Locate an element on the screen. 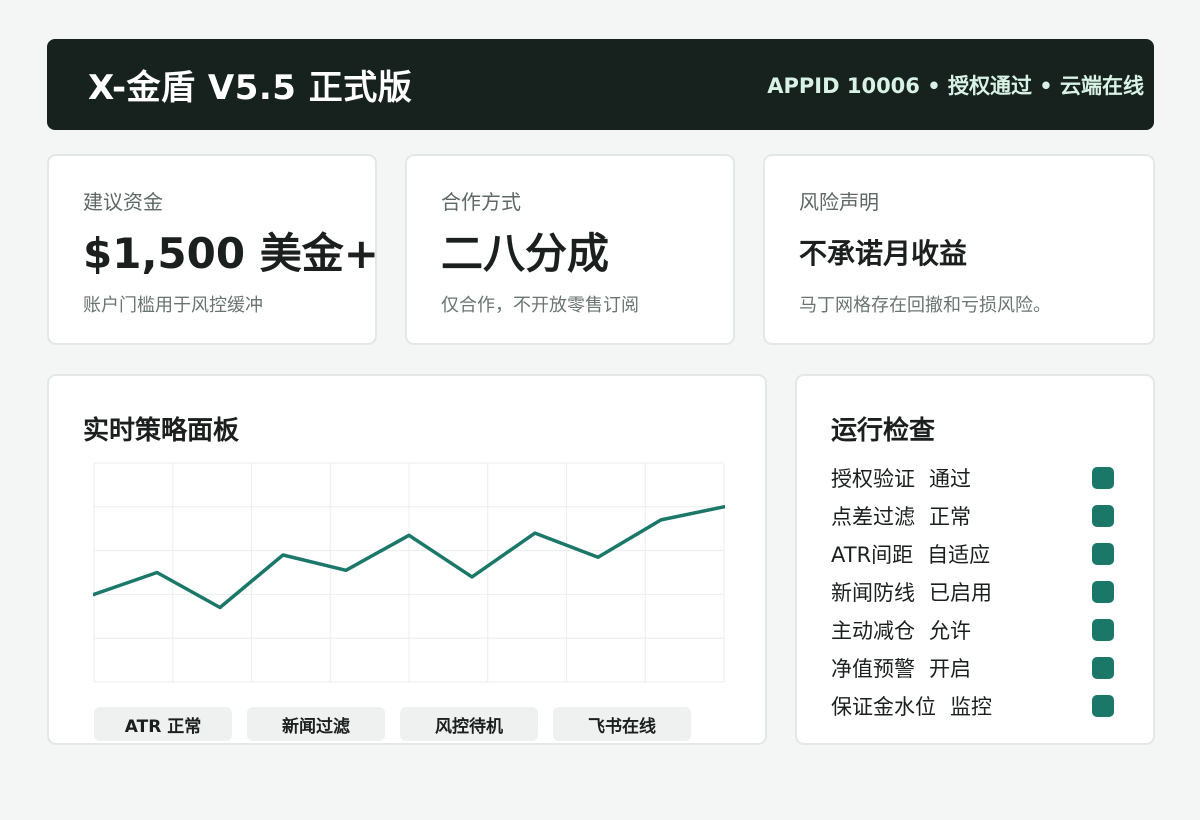 This screenshot has height=820, width=1200. stat-card-cooperation: 合作方式 二八分成 仅合作，不开放零售订阅 is located at coordinates (570, 249).